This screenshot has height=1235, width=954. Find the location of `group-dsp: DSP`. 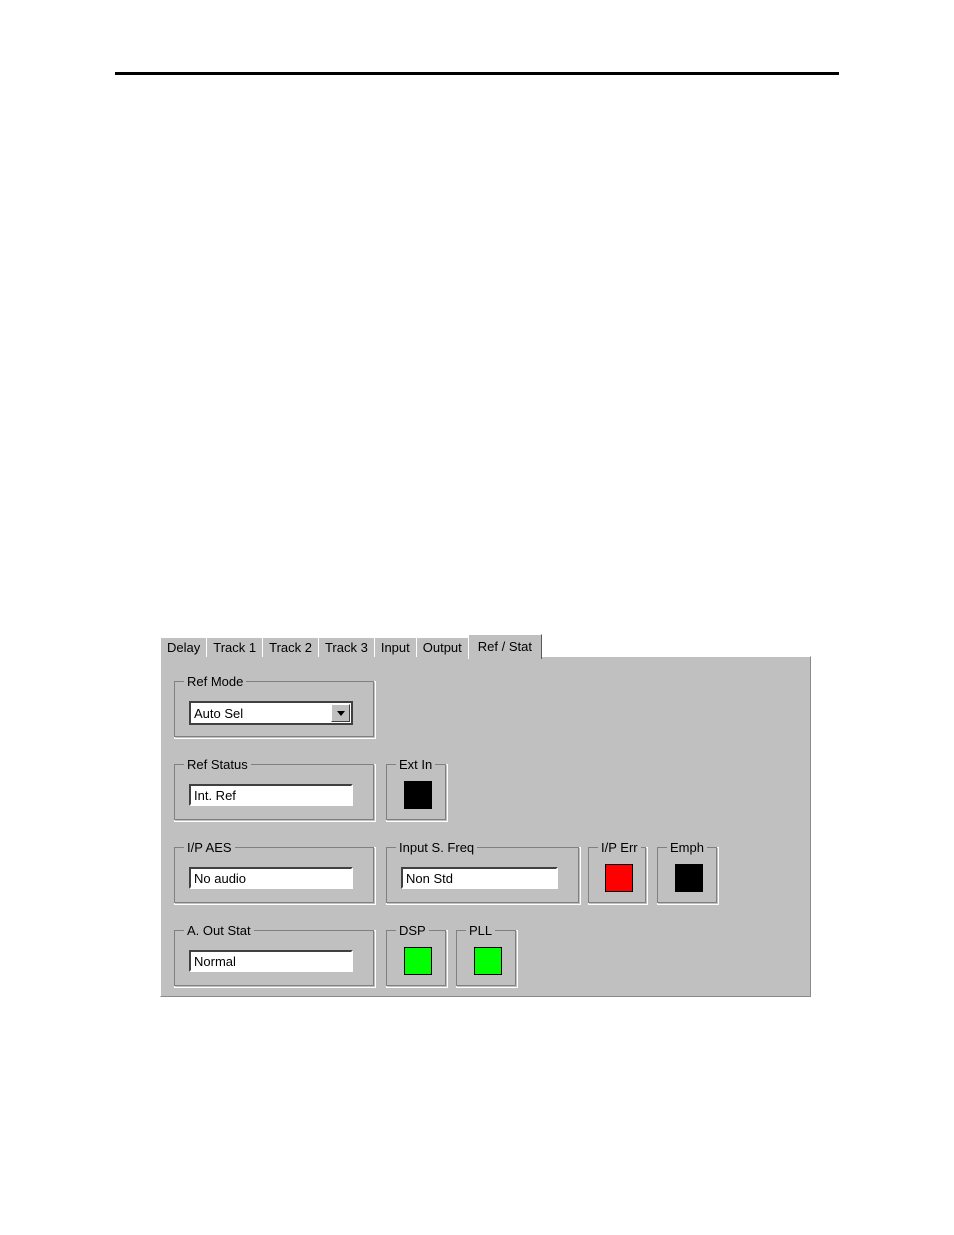

group-dsp: DSP is located at coordinates (417, 955).